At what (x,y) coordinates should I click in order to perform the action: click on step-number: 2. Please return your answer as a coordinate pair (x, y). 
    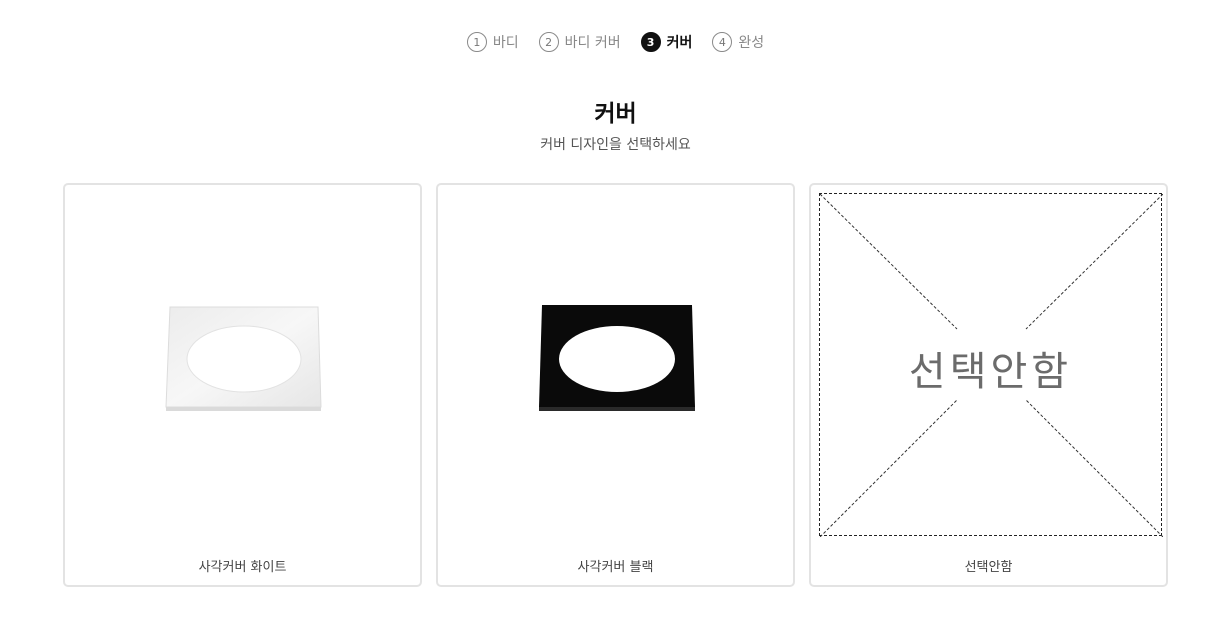
    Looking at the image, I should click on (548, 42).